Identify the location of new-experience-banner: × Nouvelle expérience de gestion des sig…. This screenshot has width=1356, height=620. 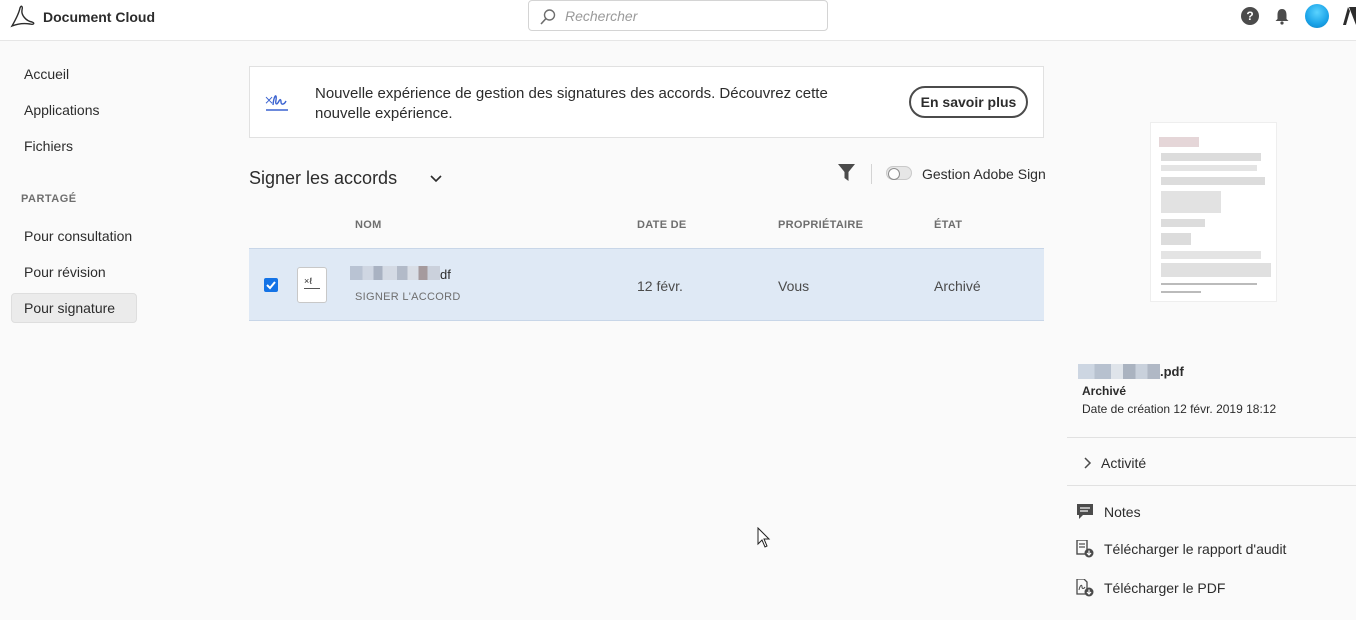
(646, 102).